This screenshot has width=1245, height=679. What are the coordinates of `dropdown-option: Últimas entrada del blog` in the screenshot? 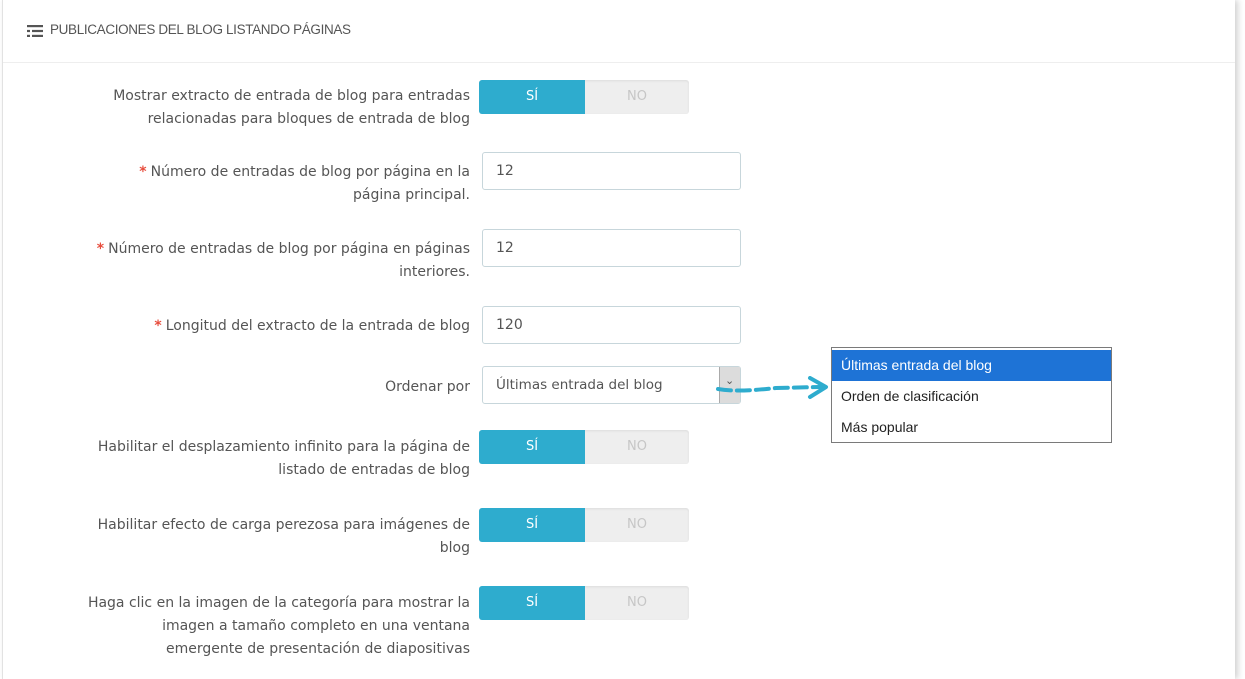 It's located at (971, 365).